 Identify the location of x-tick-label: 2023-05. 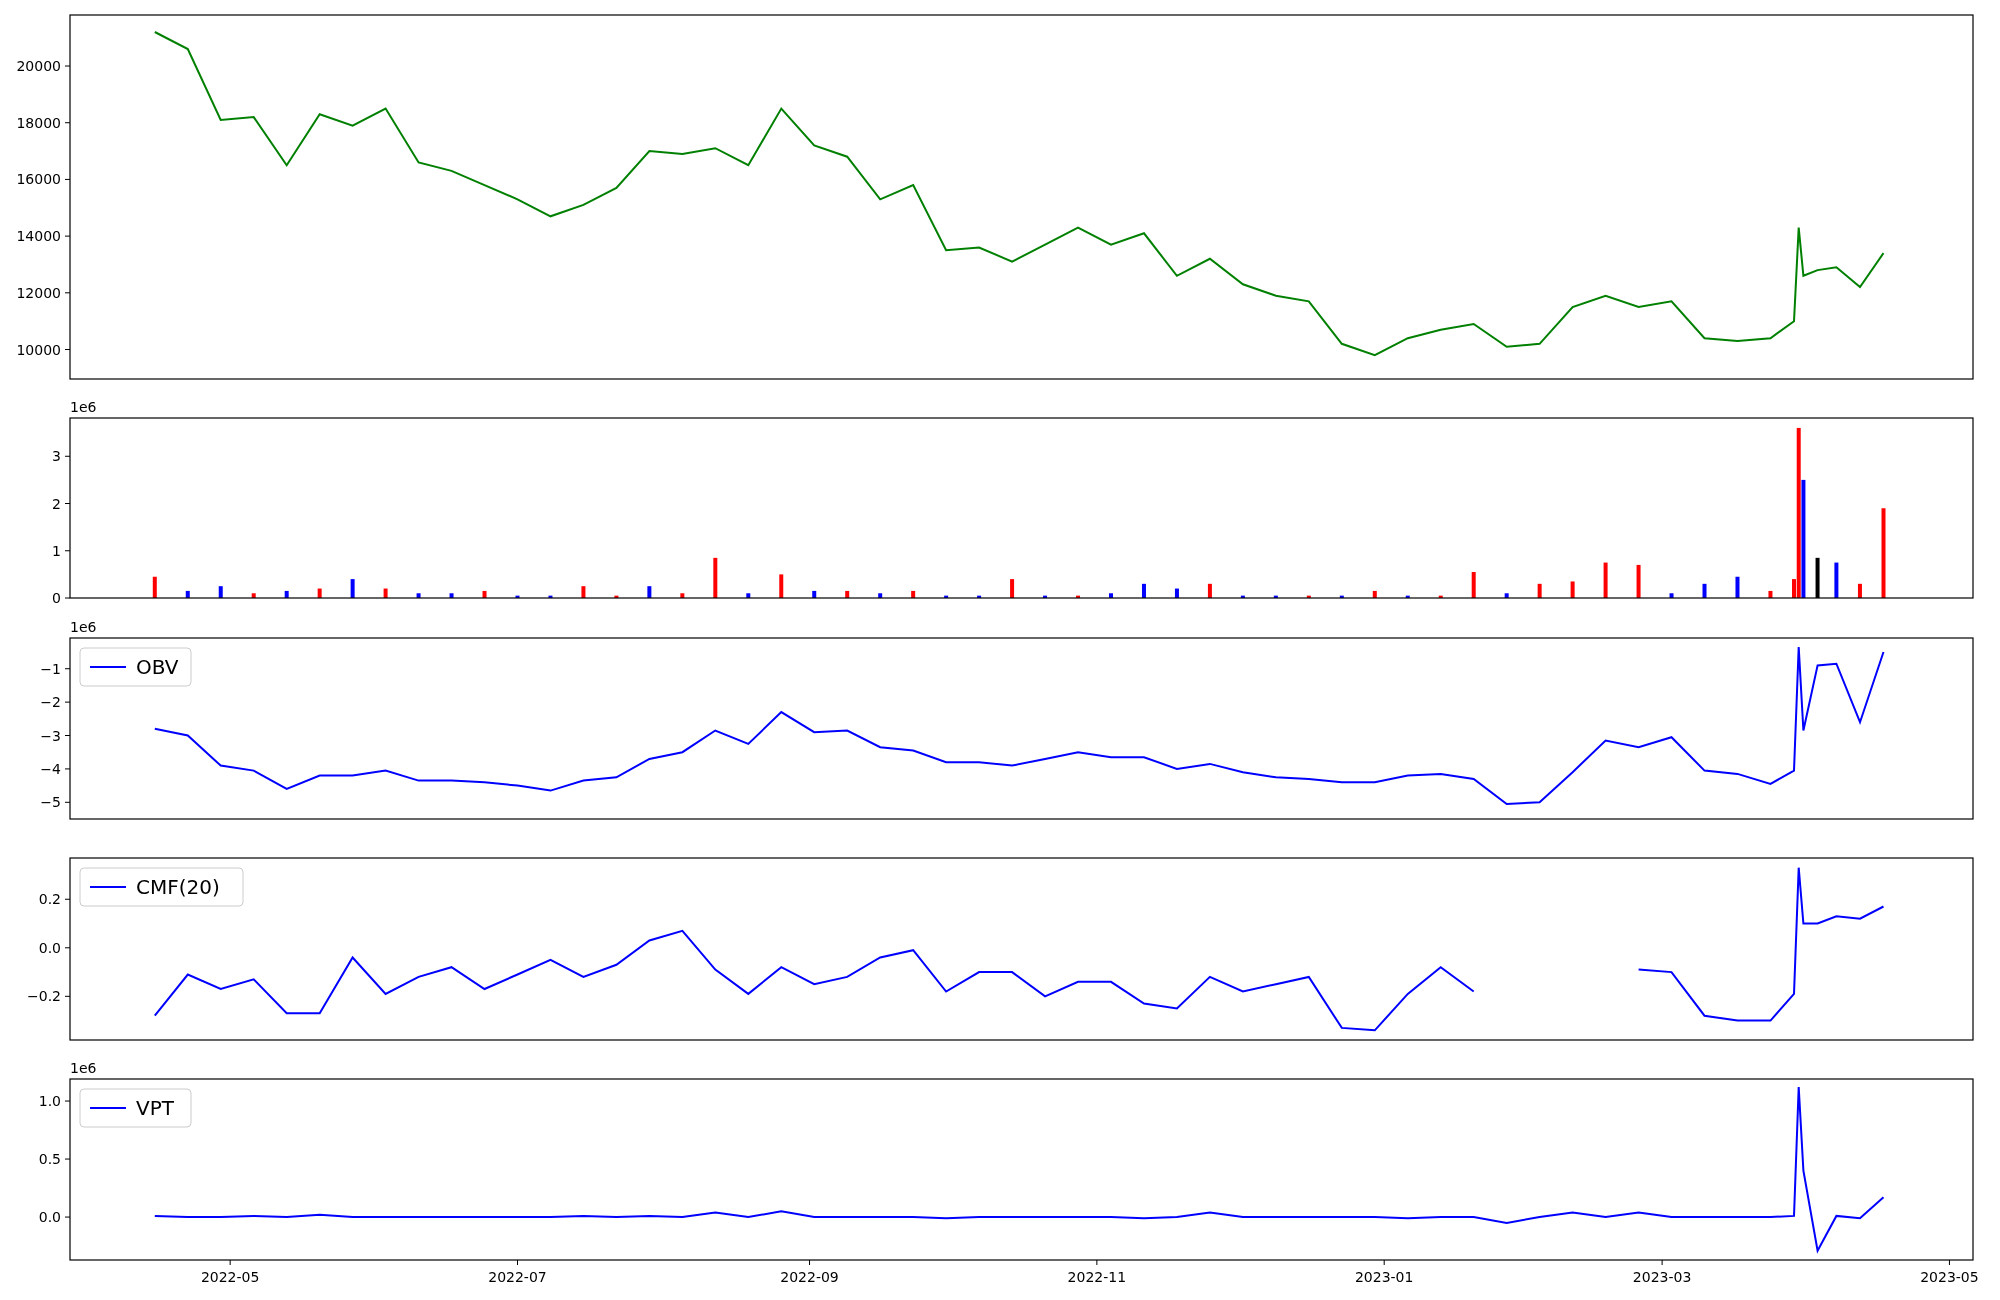
(1949, 1277).